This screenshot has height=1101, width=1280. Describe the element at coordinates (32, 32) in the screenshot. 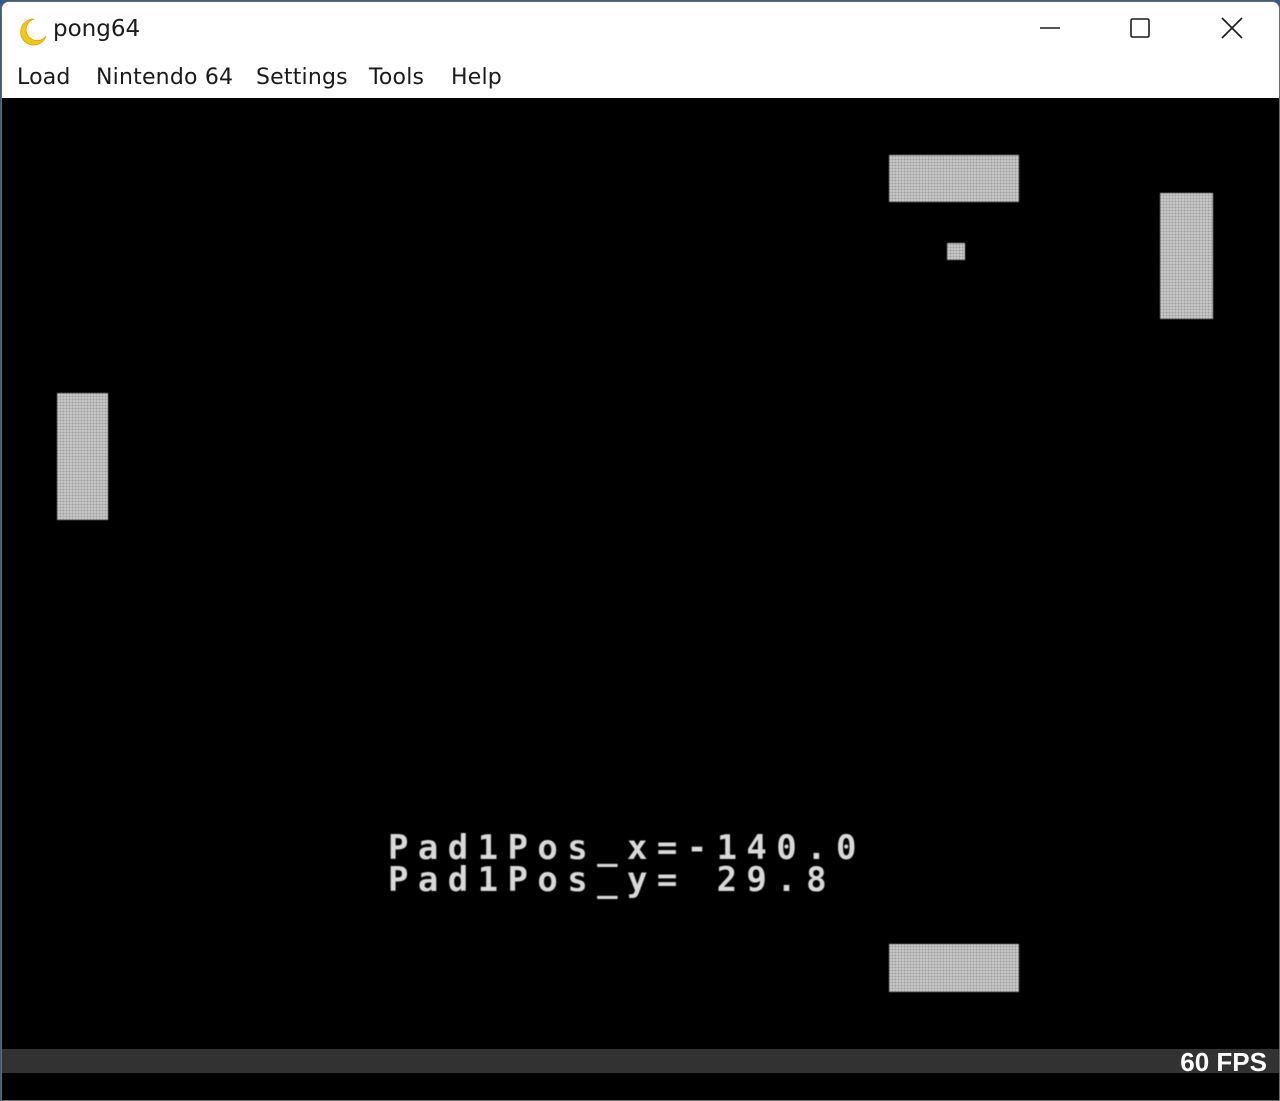

I see `crescent-moon-icon` at that location.